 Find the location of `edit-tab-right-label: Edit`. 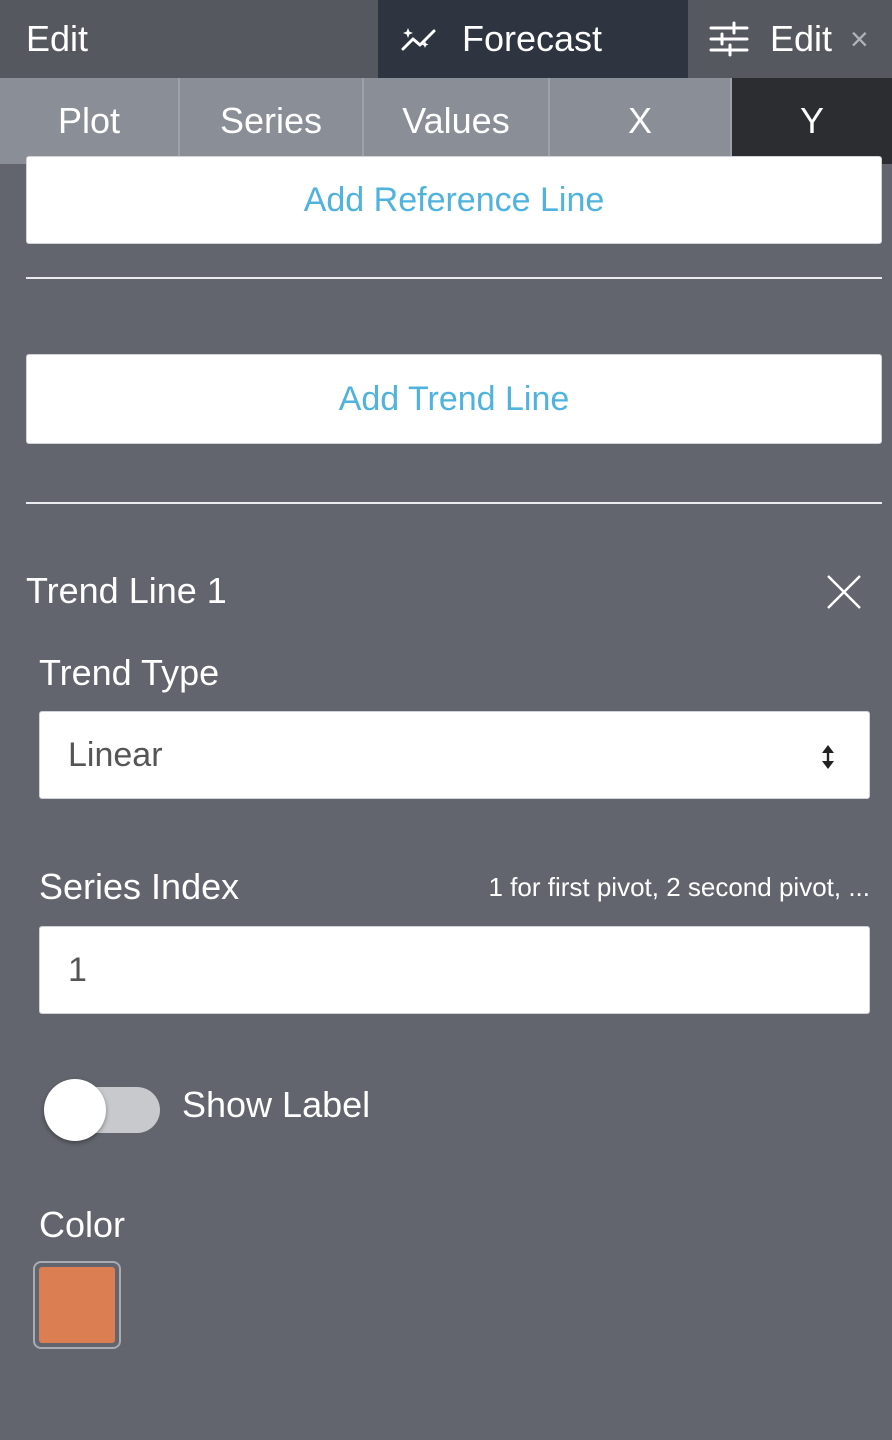

edit-tab-right-label: Edit is located at coordinates (801, 38).